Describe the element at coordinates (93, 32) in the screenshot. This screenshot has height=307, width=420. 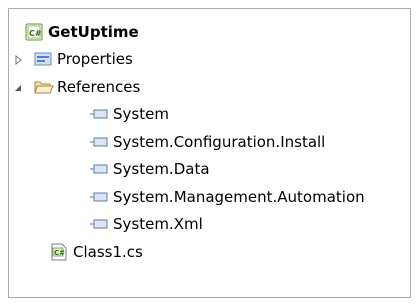
I see `project-label: GetUptime` at that location.